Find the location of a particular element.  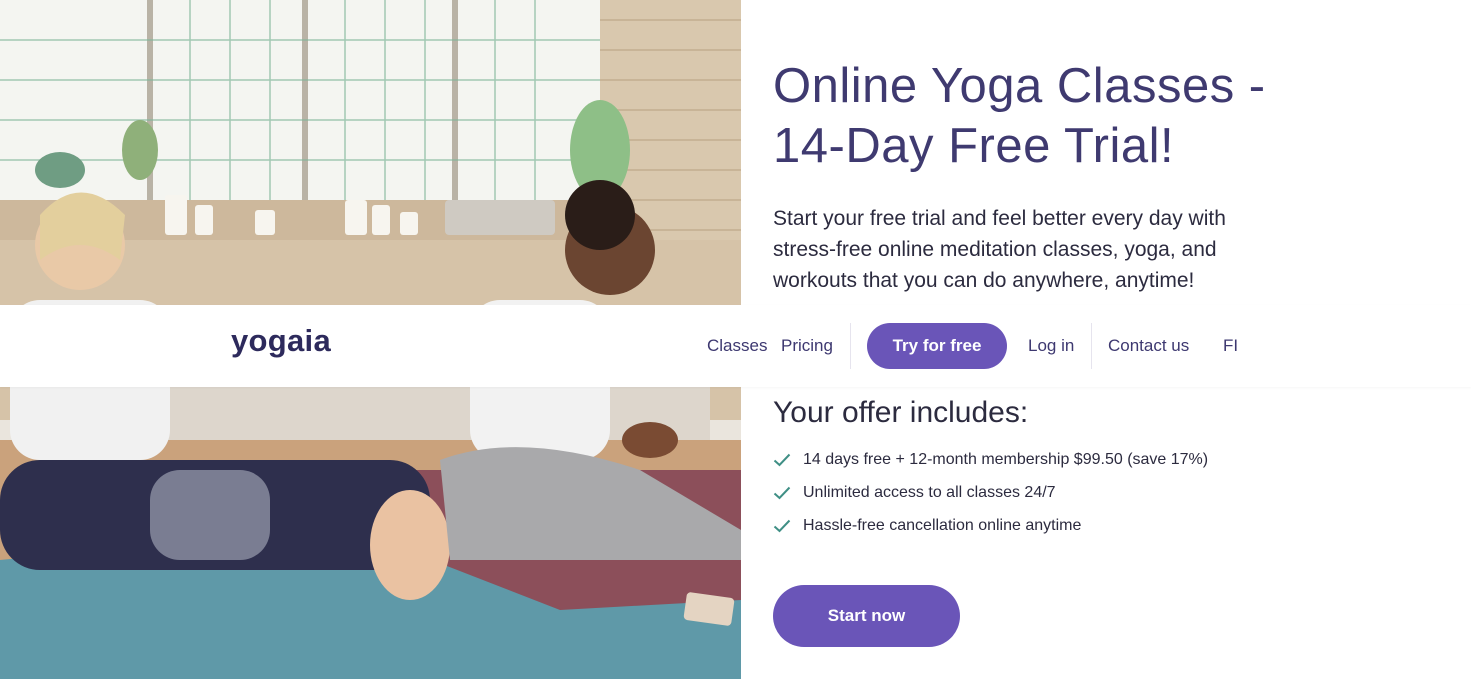

nav-link-contact: Contact us is located at coordinates (1148, 346).